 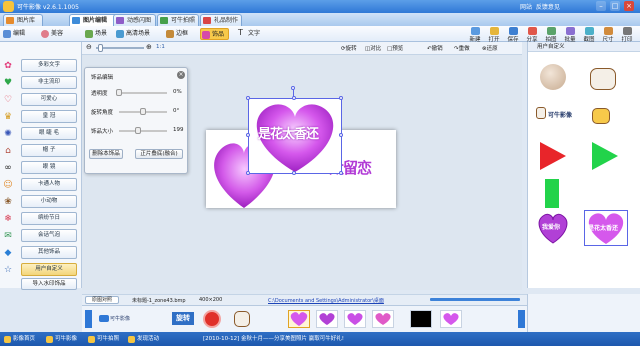 I want to click on tool-hd-scene: 高清场景, so click(x=136, y=34).